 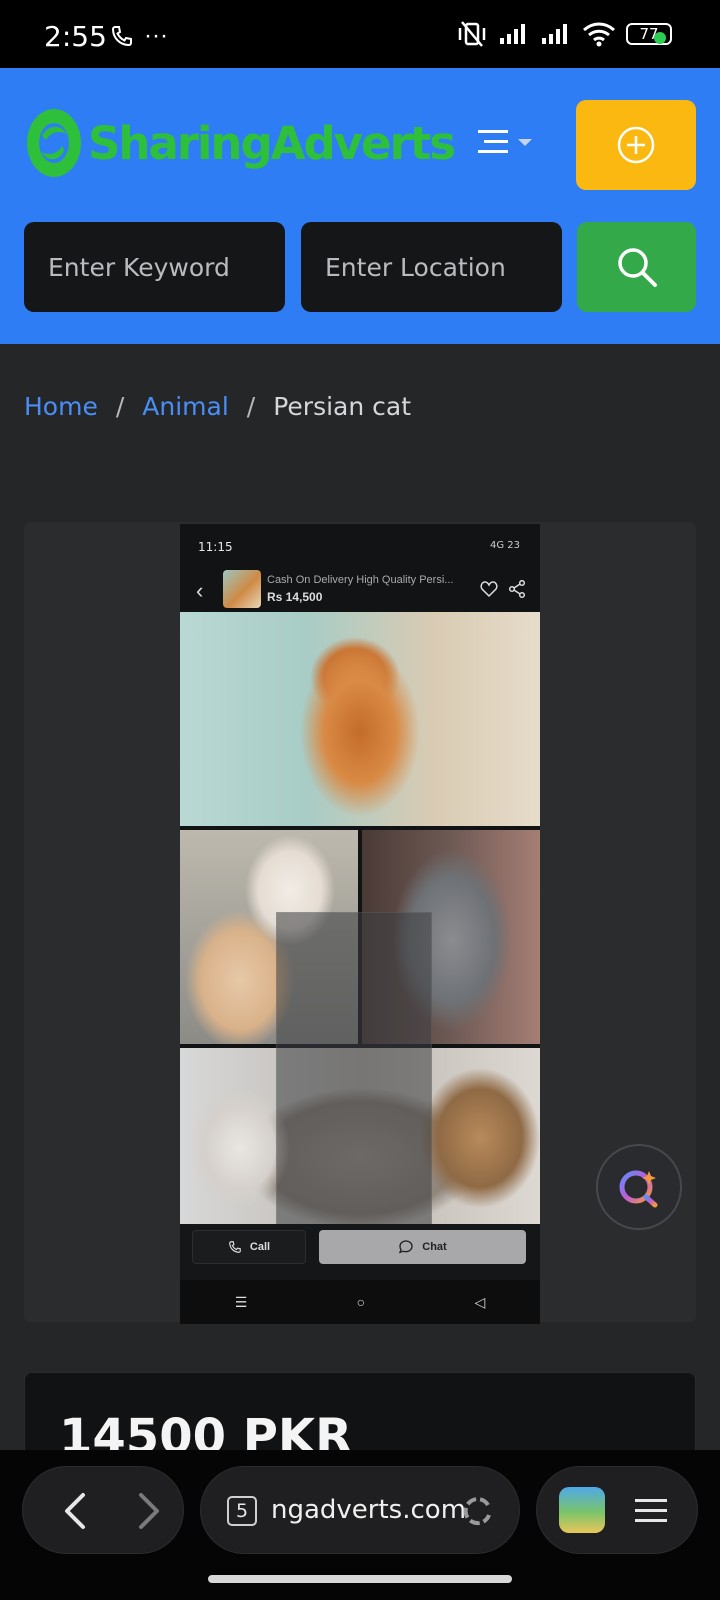 What do you see at coordinates (200, 590) in the screenshot?
I see `embedded-back-icon: ‹` at bounding box center [200, 590].